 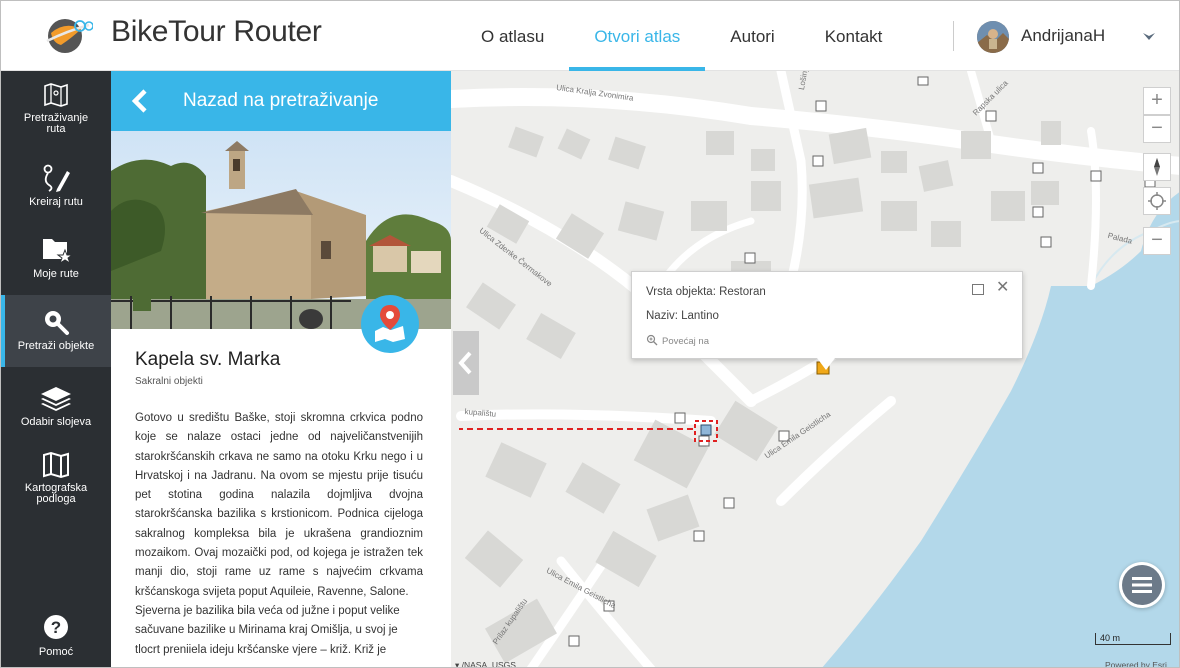 I want to click on user-avatar, so click(x=993, y=37).